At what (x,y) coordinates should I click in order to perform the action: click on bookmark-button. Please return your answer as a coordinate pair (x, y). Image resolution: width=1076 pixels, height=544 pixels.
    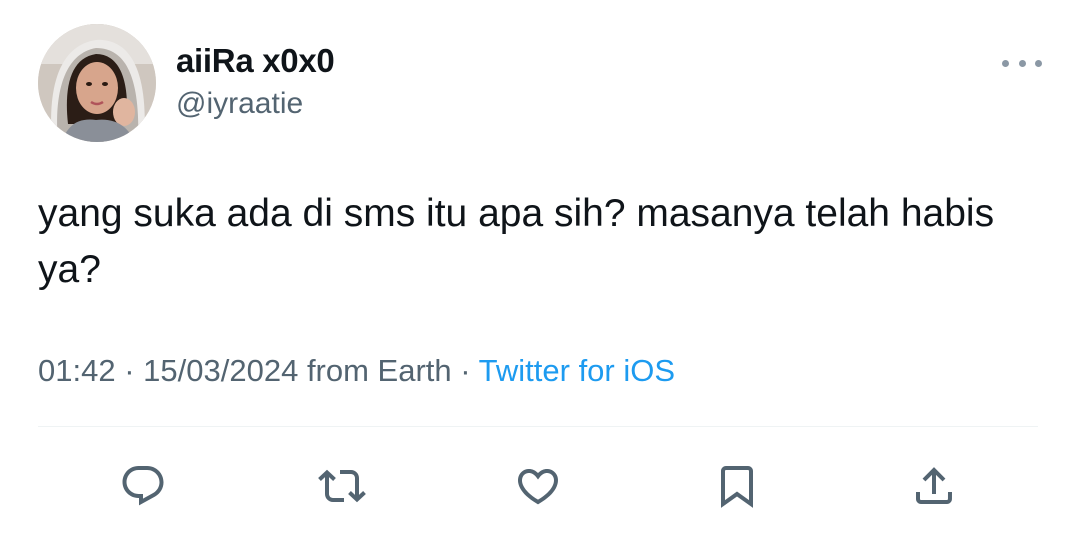
    Looking at the image, I should click on (737, 486).